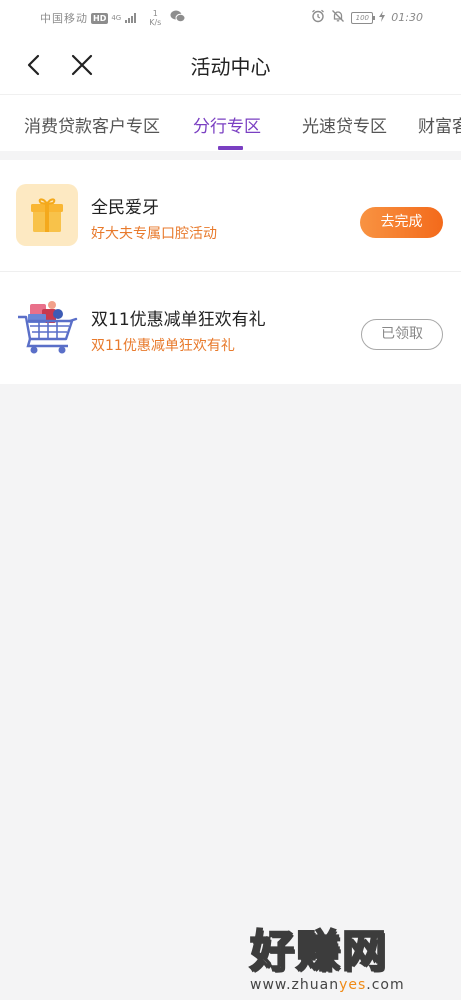 Image resolution: width=461 pixels, height=1000 pixels. I want to click on activity-title: 全民爱牙, so click(125, 208).